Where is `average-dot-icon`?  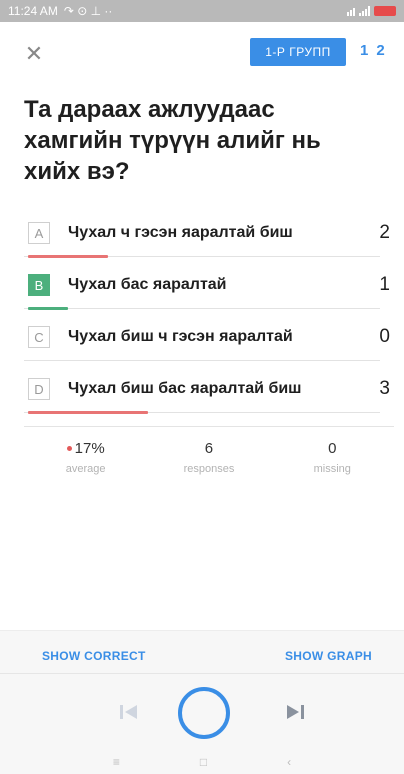
average-dot-icon is located at coordinates (69, 448).